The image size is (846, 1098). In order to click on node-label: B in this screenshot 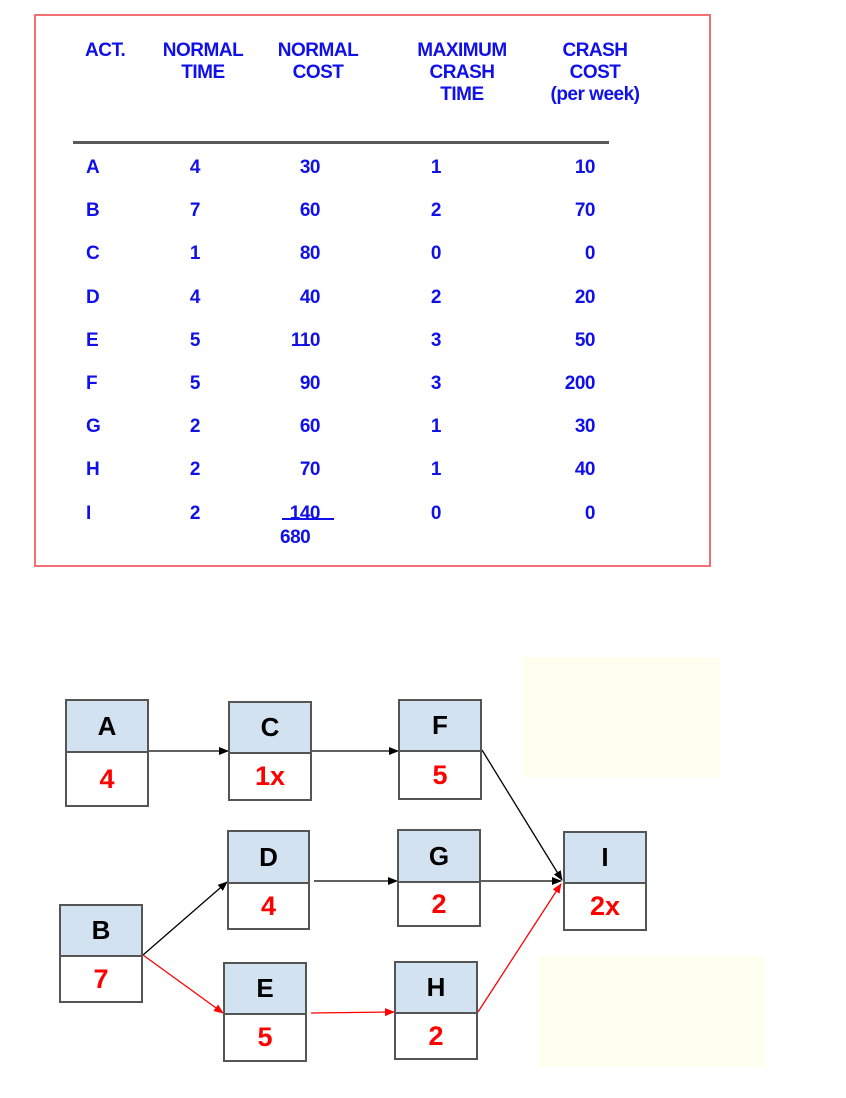, I will do `click(101, 931)`.